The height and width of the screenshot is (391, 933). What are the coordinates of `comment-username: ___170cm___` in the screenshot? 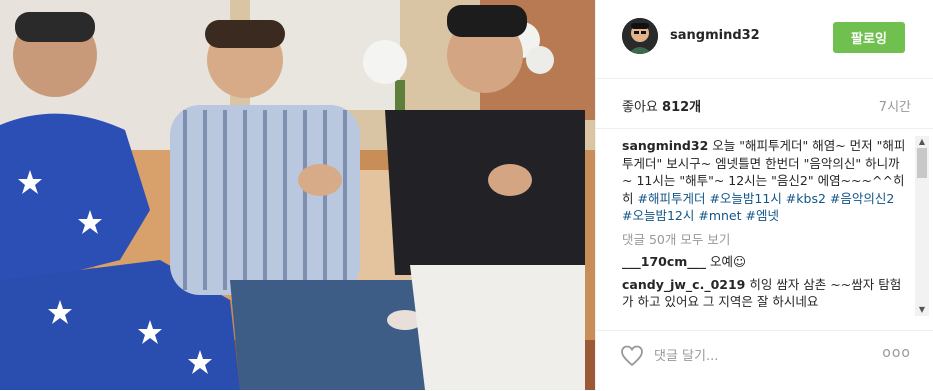 It's located at (664, 261).